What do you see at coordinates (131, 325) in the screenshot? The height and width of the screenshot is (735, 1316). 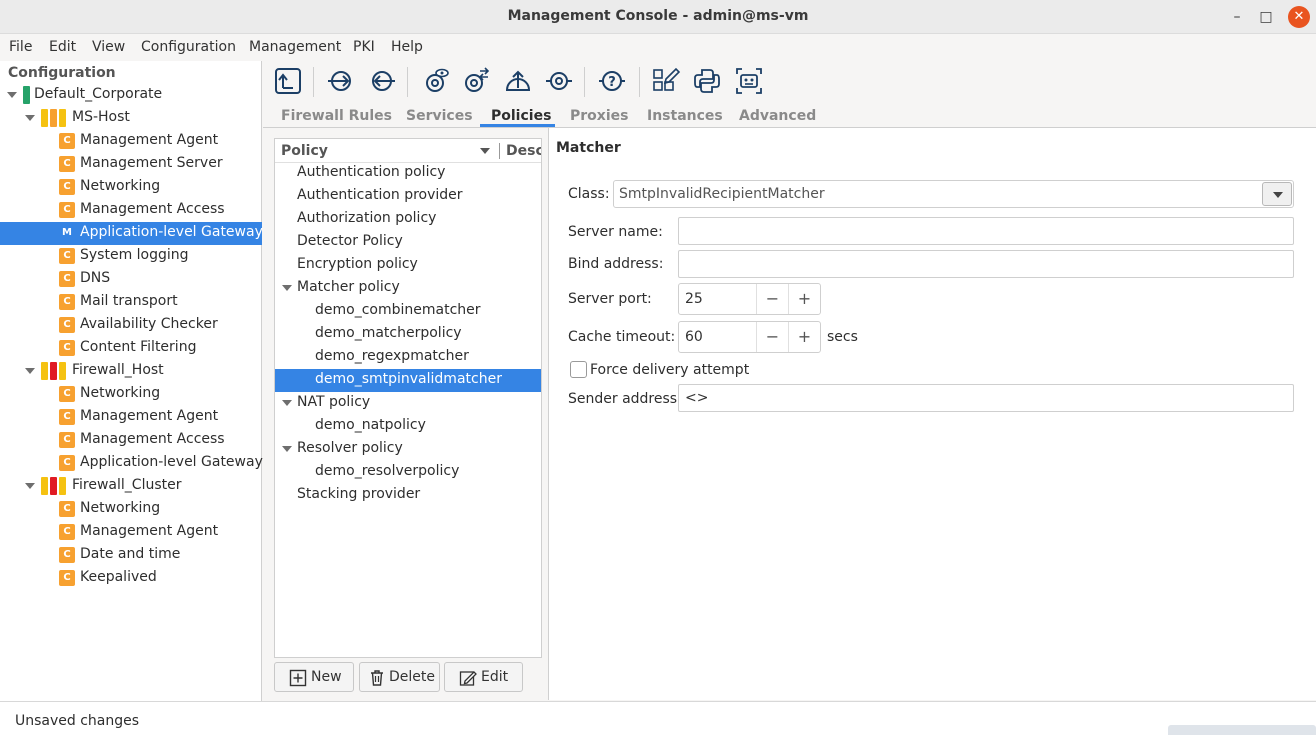 I see `tree-item-availability-checker: C Availability Checker` at bounding box center [131, 325].